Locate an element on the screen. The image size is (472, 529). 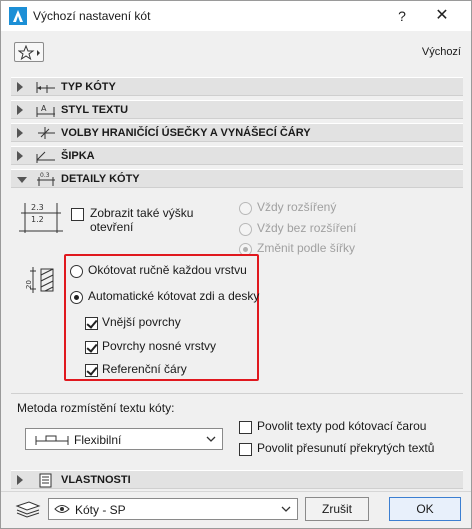
section-label: VLASTNOSTI is located at coordinates (96, 480).